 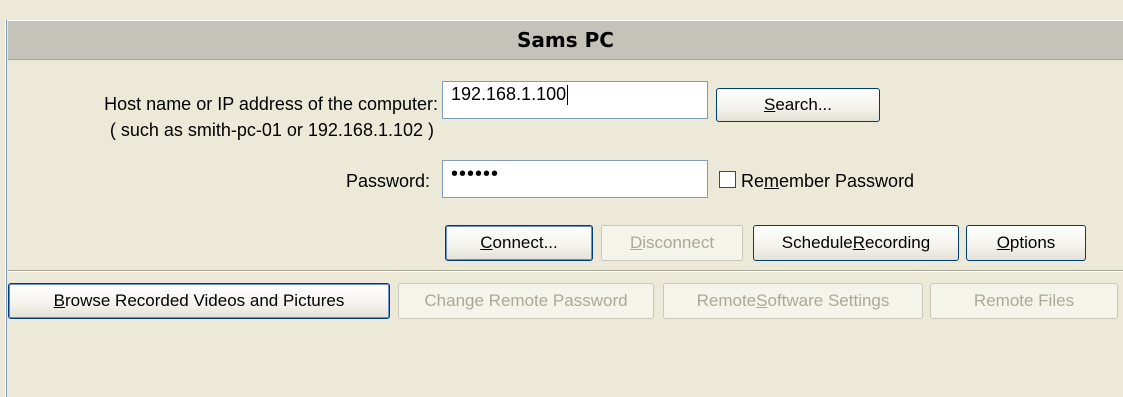 What do you see at coordinates (271, 104) in the screenshot?
I see `host-label: Host name or IP address of the computer:` at bounding box center [271, 104].